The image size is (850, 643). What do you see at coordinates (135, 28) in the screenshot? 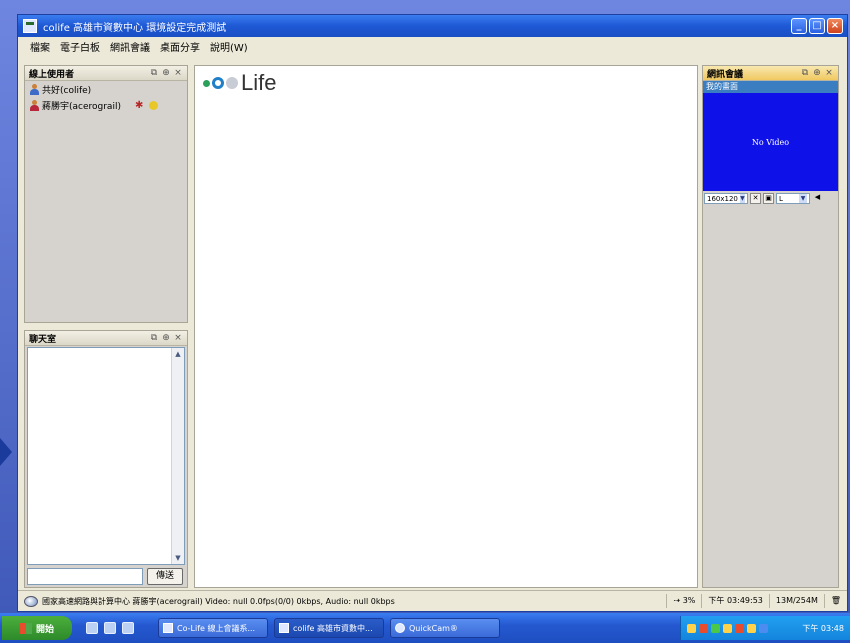
I see `window-title: colife 高雄市資數中心 環境設定完成測試` at bounding box center [135, 28].